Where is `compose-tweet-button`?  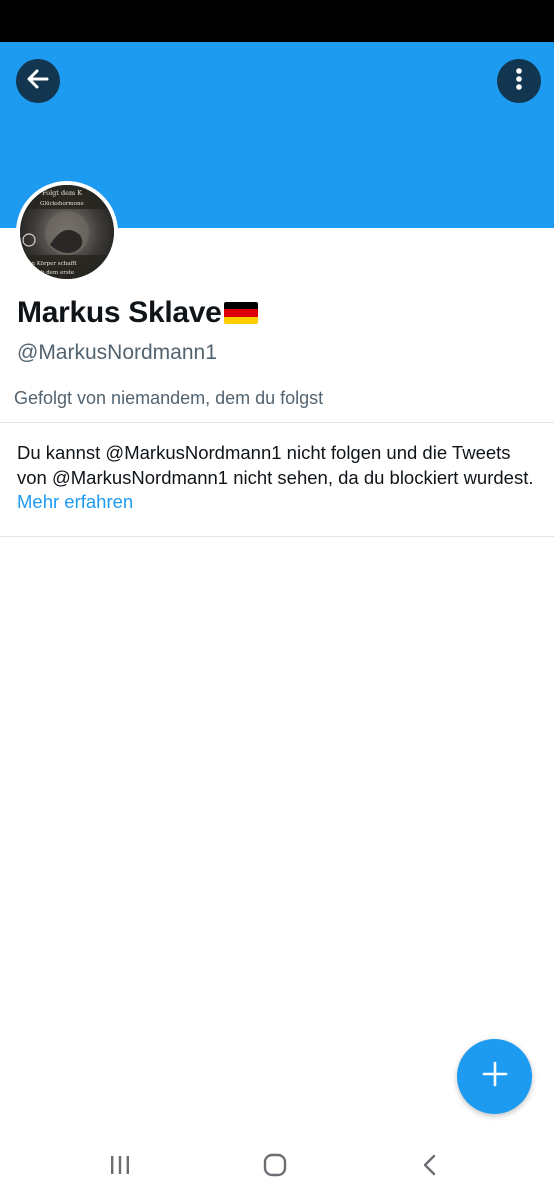 compose-tweet-button is located at coordinates (494, 1076).